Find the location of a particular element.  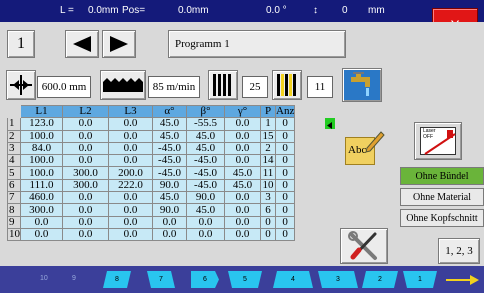

table-row: 5 100.0 300.0 200.0 -45.0 -45.0 45.0 11 0 is located at coordinates (151, 173).